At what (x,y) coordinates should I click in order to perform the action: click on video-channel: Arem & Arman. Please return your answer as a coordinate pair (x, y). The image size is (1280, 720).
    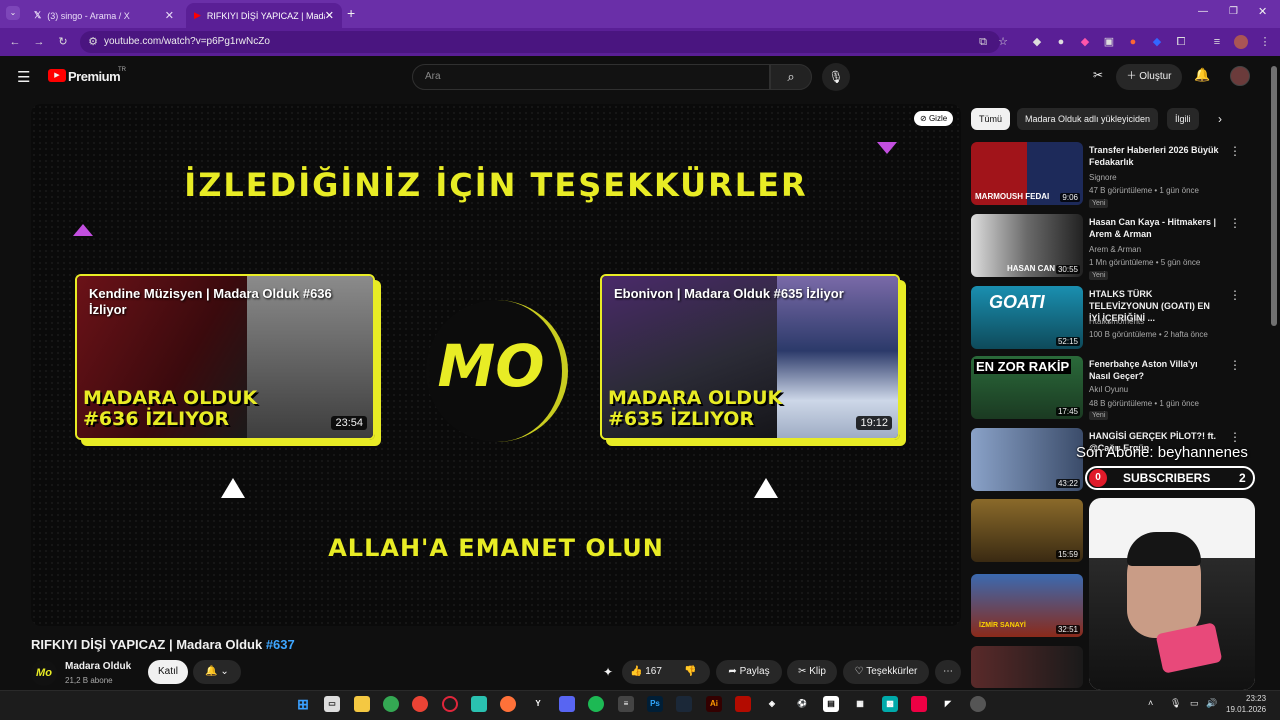
    Looking at the image, I should click on (1115, 249).